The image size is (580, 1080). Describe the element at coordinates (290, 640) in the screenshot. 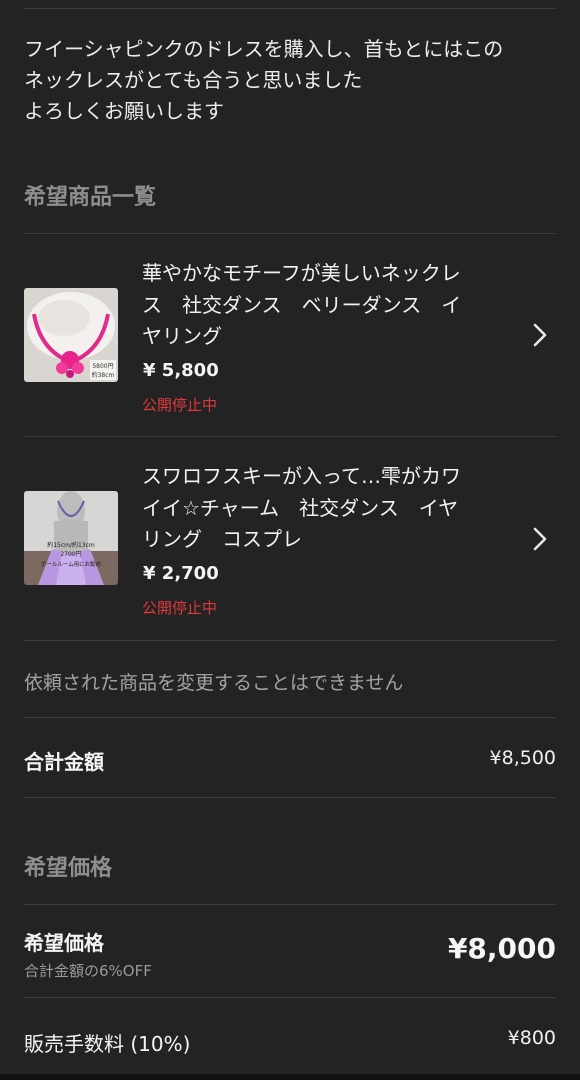

I see `item-divider` at that location.